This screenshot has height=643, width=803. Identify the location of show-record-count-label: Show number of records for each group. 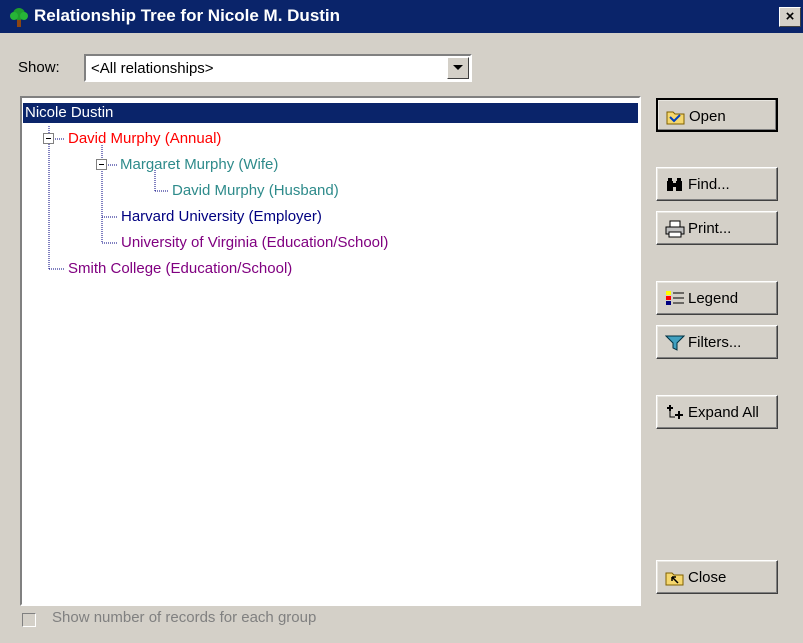
(184, 617).